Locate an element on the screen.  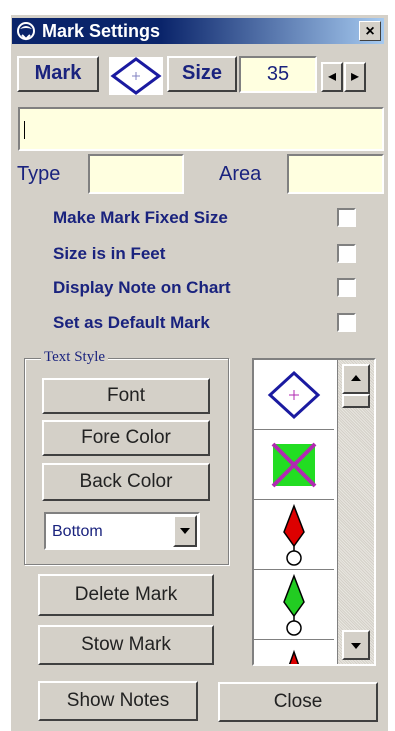
red-buoy-icon is located at coordinates (294, 534).